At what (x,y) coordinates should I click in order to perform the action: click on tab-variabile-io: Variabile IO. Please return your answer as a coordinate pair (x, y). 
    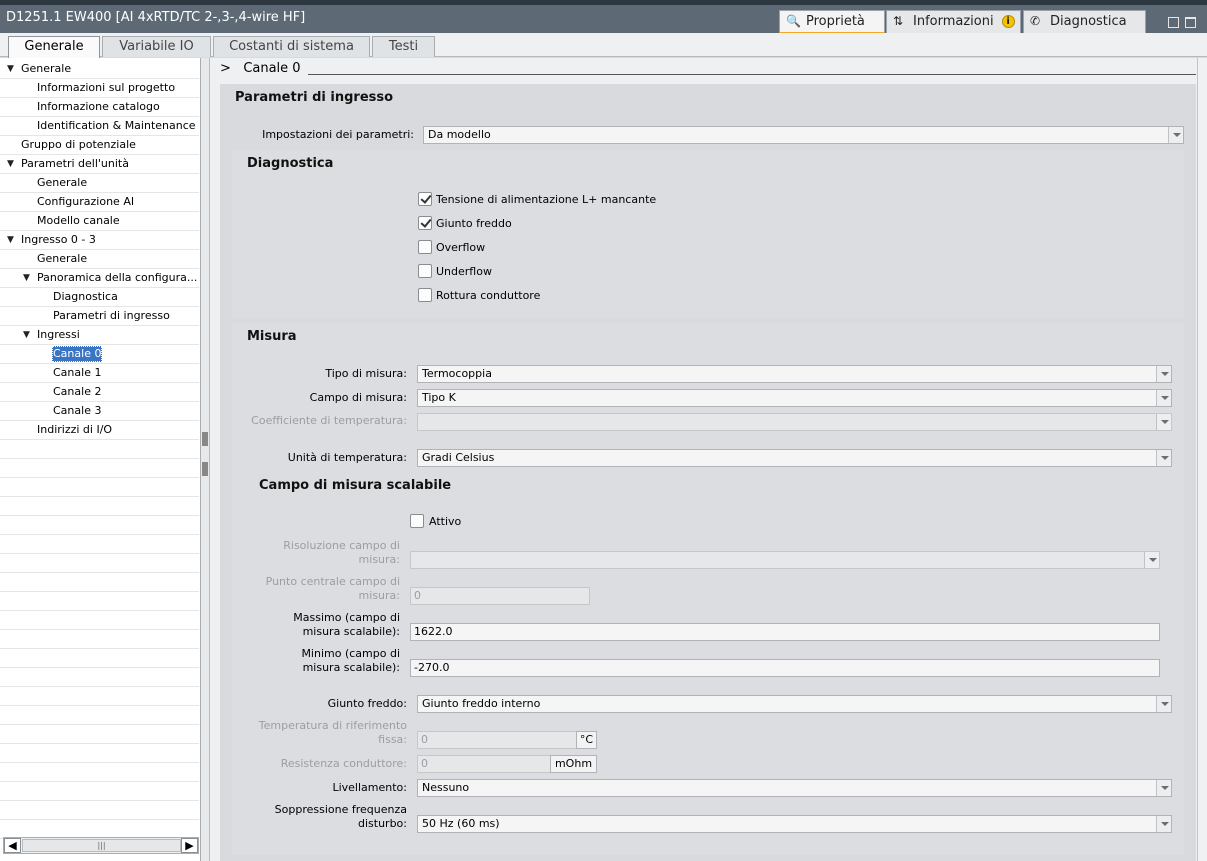
    Looking at the image, I should click on (156, 46).